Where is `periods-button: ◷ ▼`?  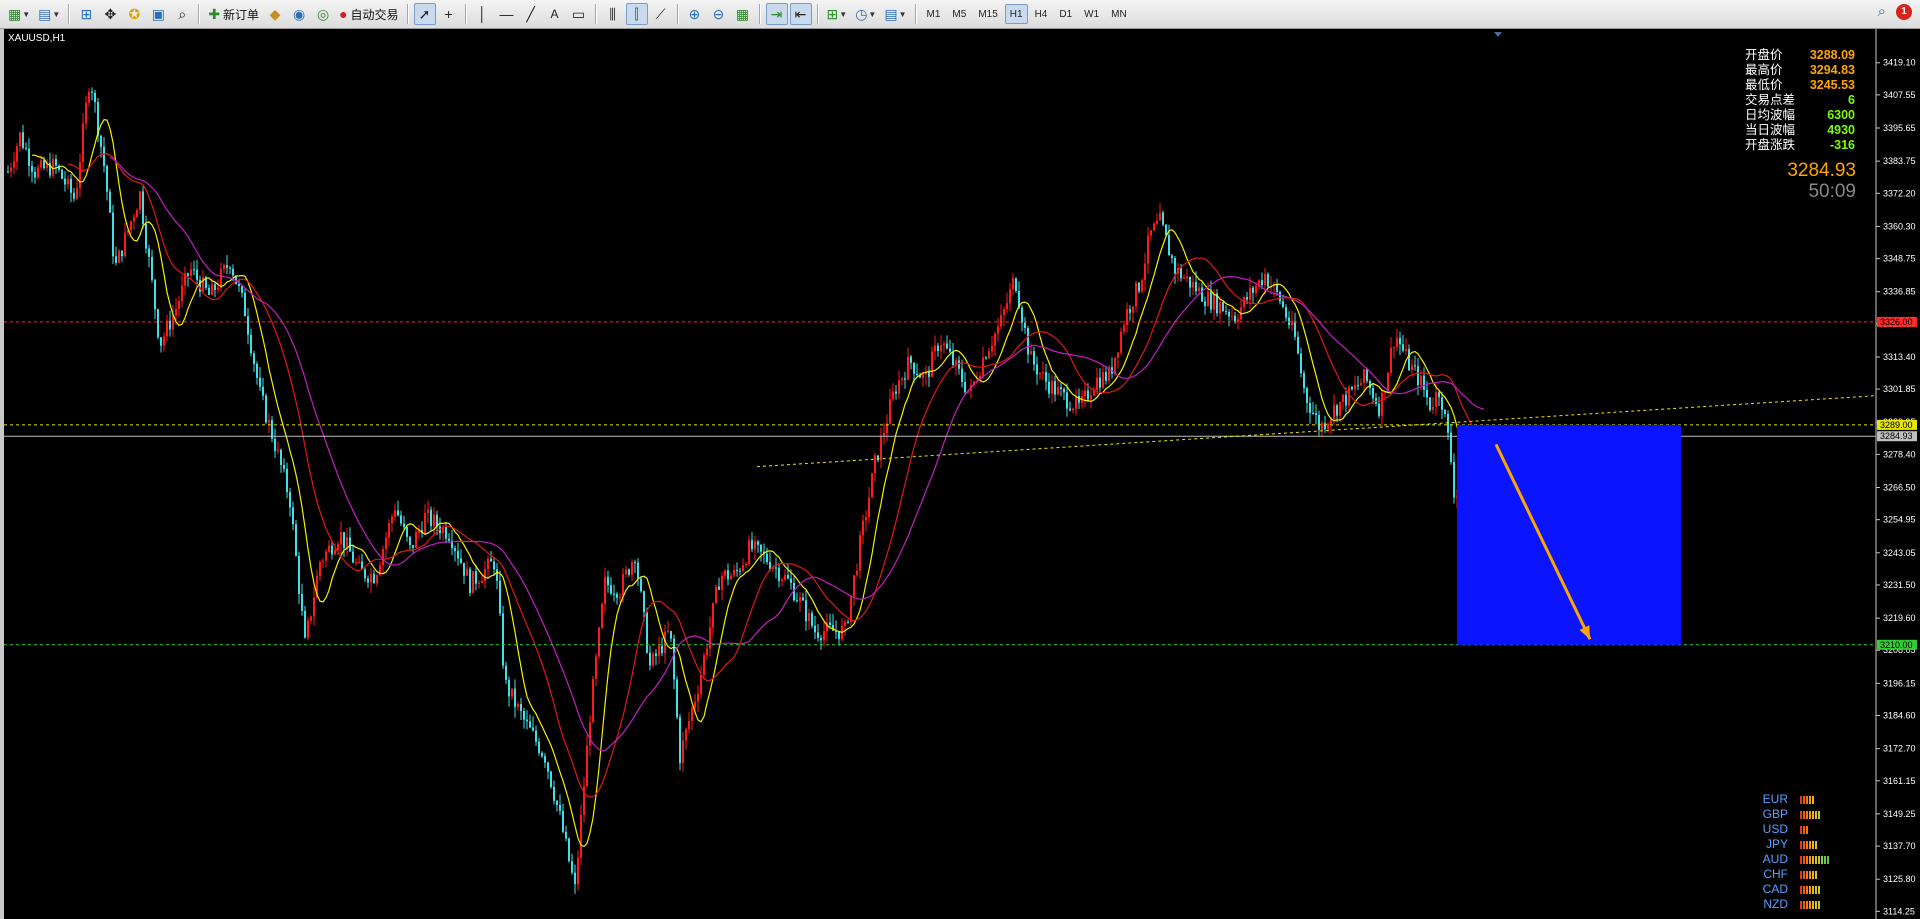 periods-button: ◷ ▼ is located at coordinates (865, 14).